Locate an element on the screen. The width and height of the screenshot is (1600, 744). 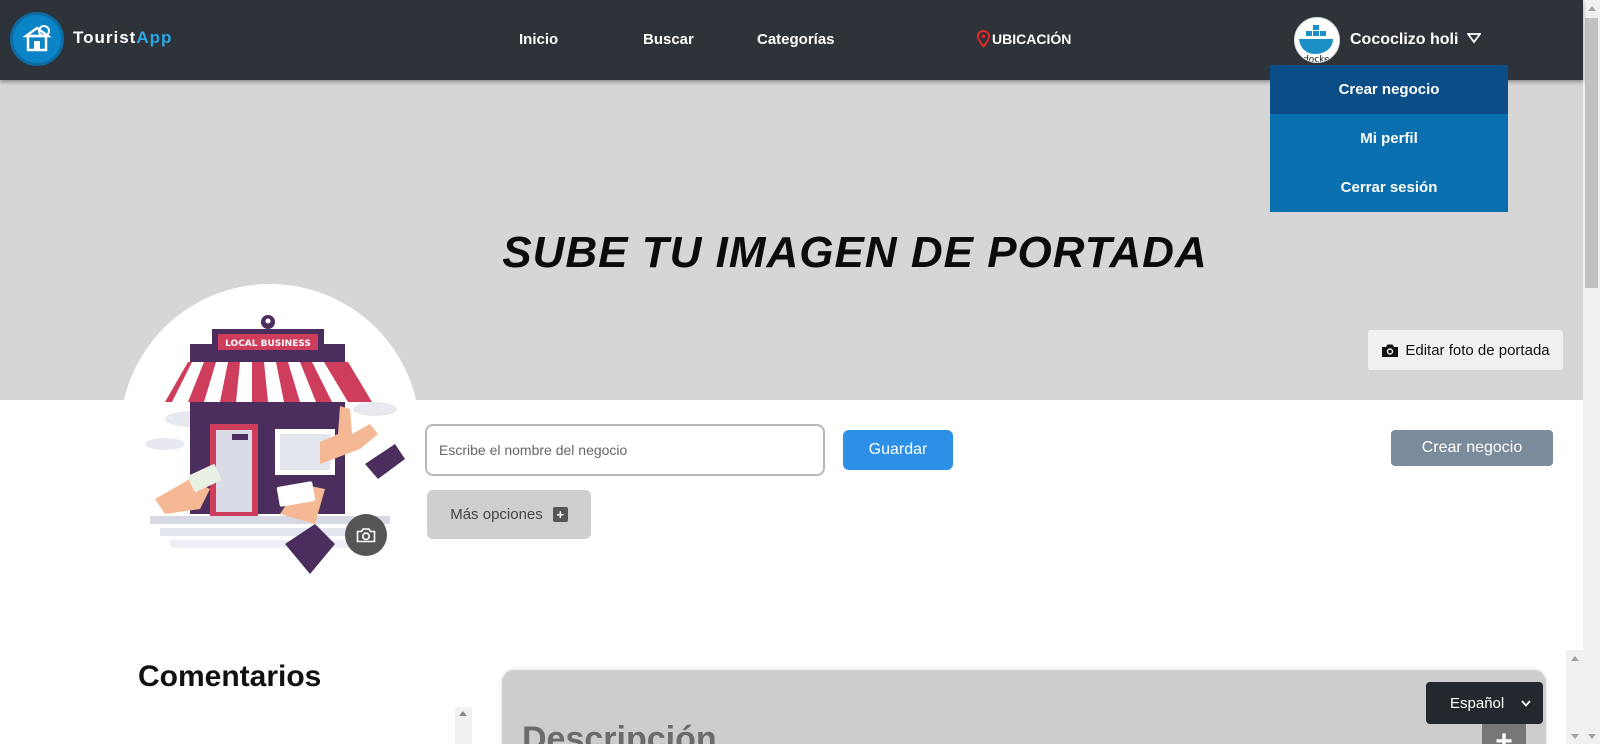
menu-item-cerrar-sesion: Cerrar sesión is located at coordinates (1389, 187).